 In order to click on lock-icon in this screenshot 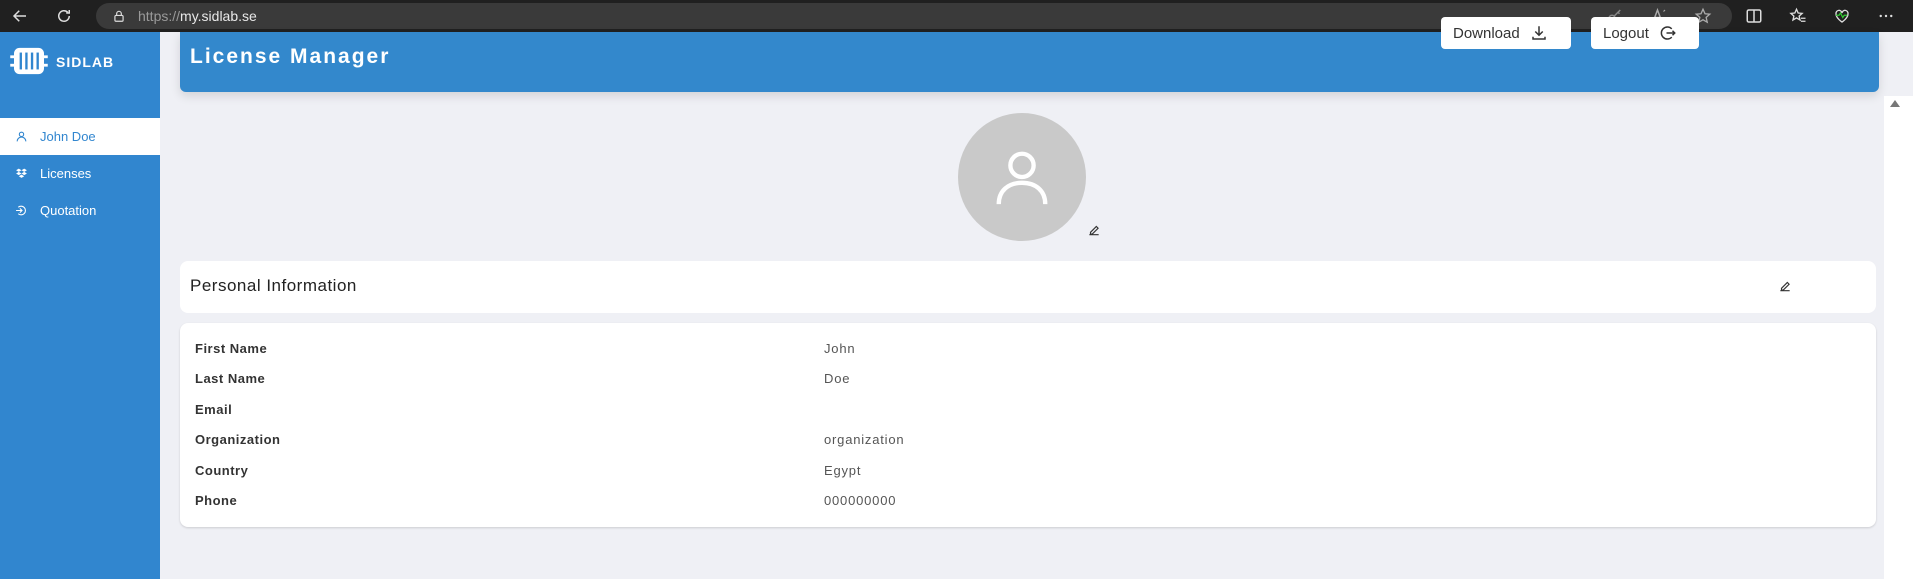, I will do `click(119, 16)`.